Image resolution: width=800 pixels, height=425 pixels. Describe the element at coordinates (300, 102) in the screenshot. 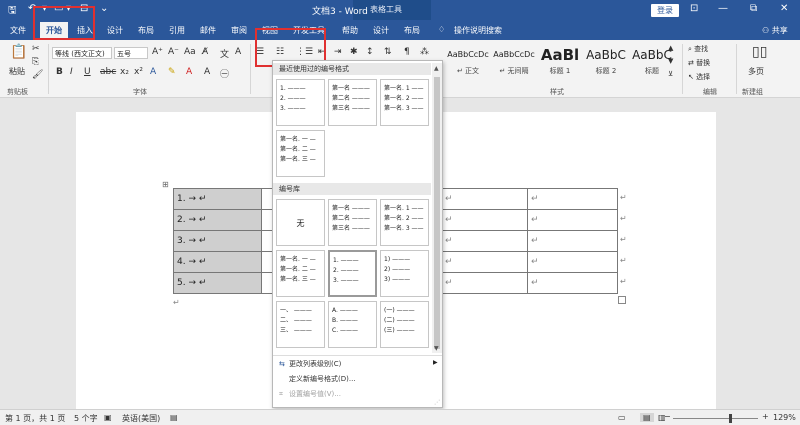

I see `recent-format-1: 1. ——— 2. ——— 3. ———` at that location.